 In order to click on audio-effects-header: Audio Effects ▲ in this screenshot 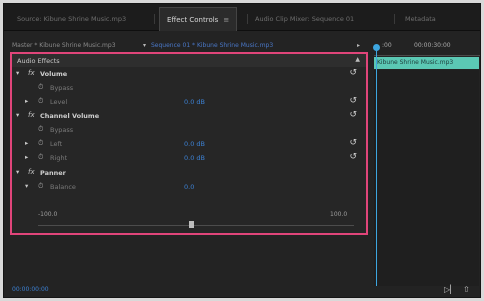, I will do `click(189, 60)`.